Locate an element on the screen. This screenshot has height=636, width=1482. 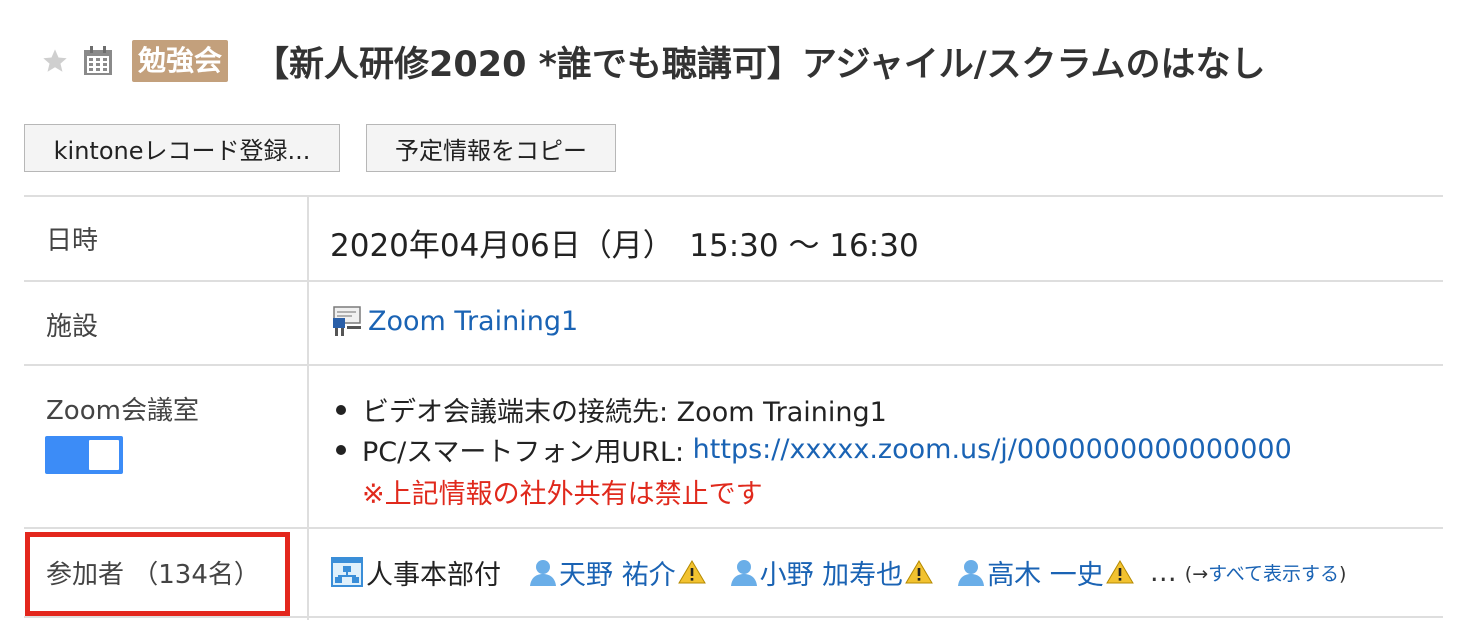
calendar-icon is located at coordinates (98, 61).